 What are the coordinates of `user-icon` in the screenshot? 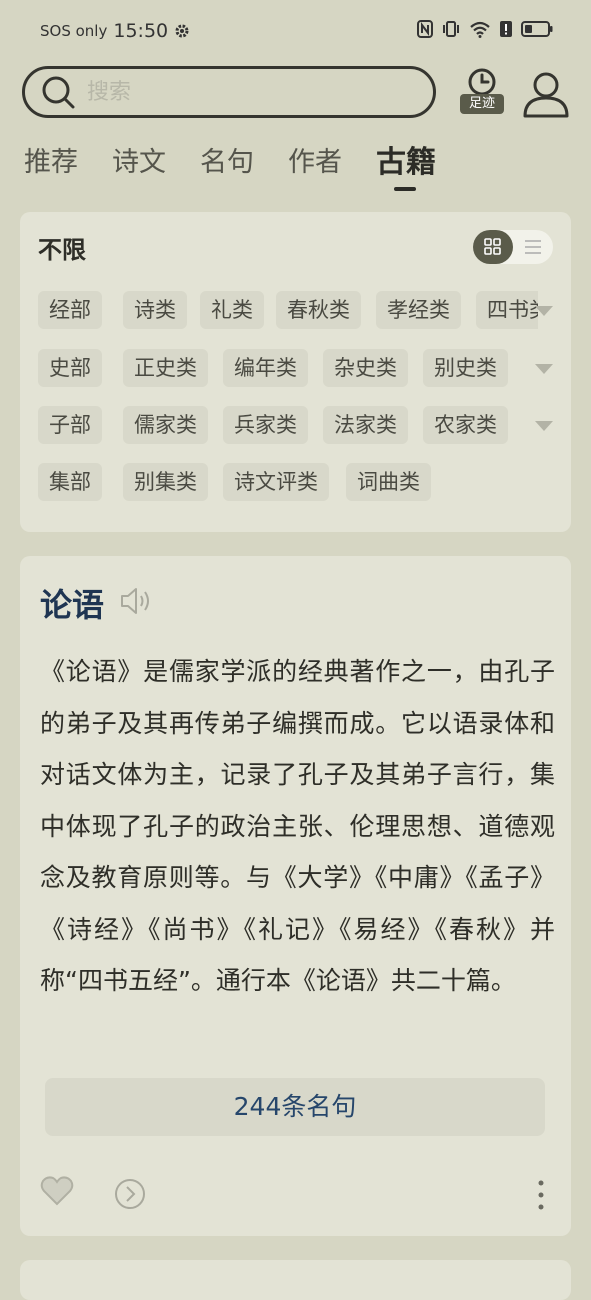 It's located at (546, 94).